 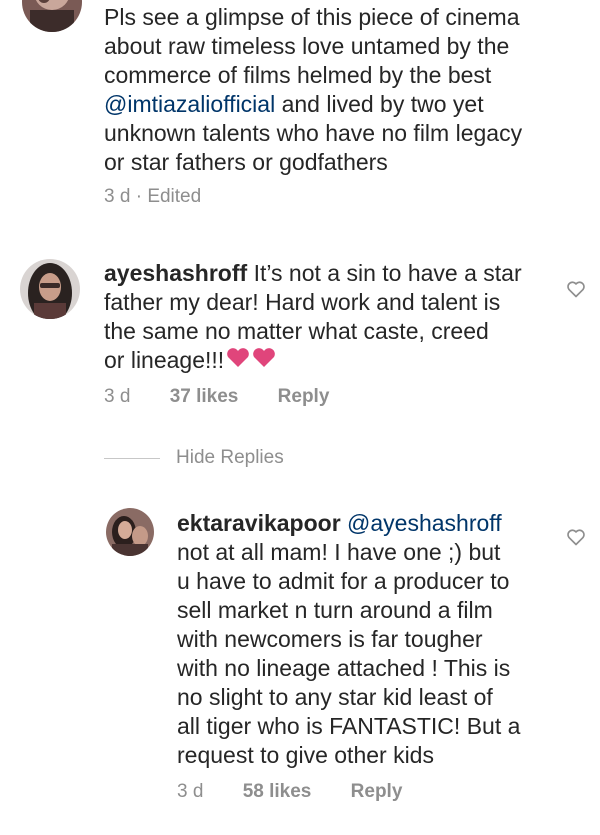 I want to click on comment-line: unknown talents who have no film legacy, so click(x=313, y=133).